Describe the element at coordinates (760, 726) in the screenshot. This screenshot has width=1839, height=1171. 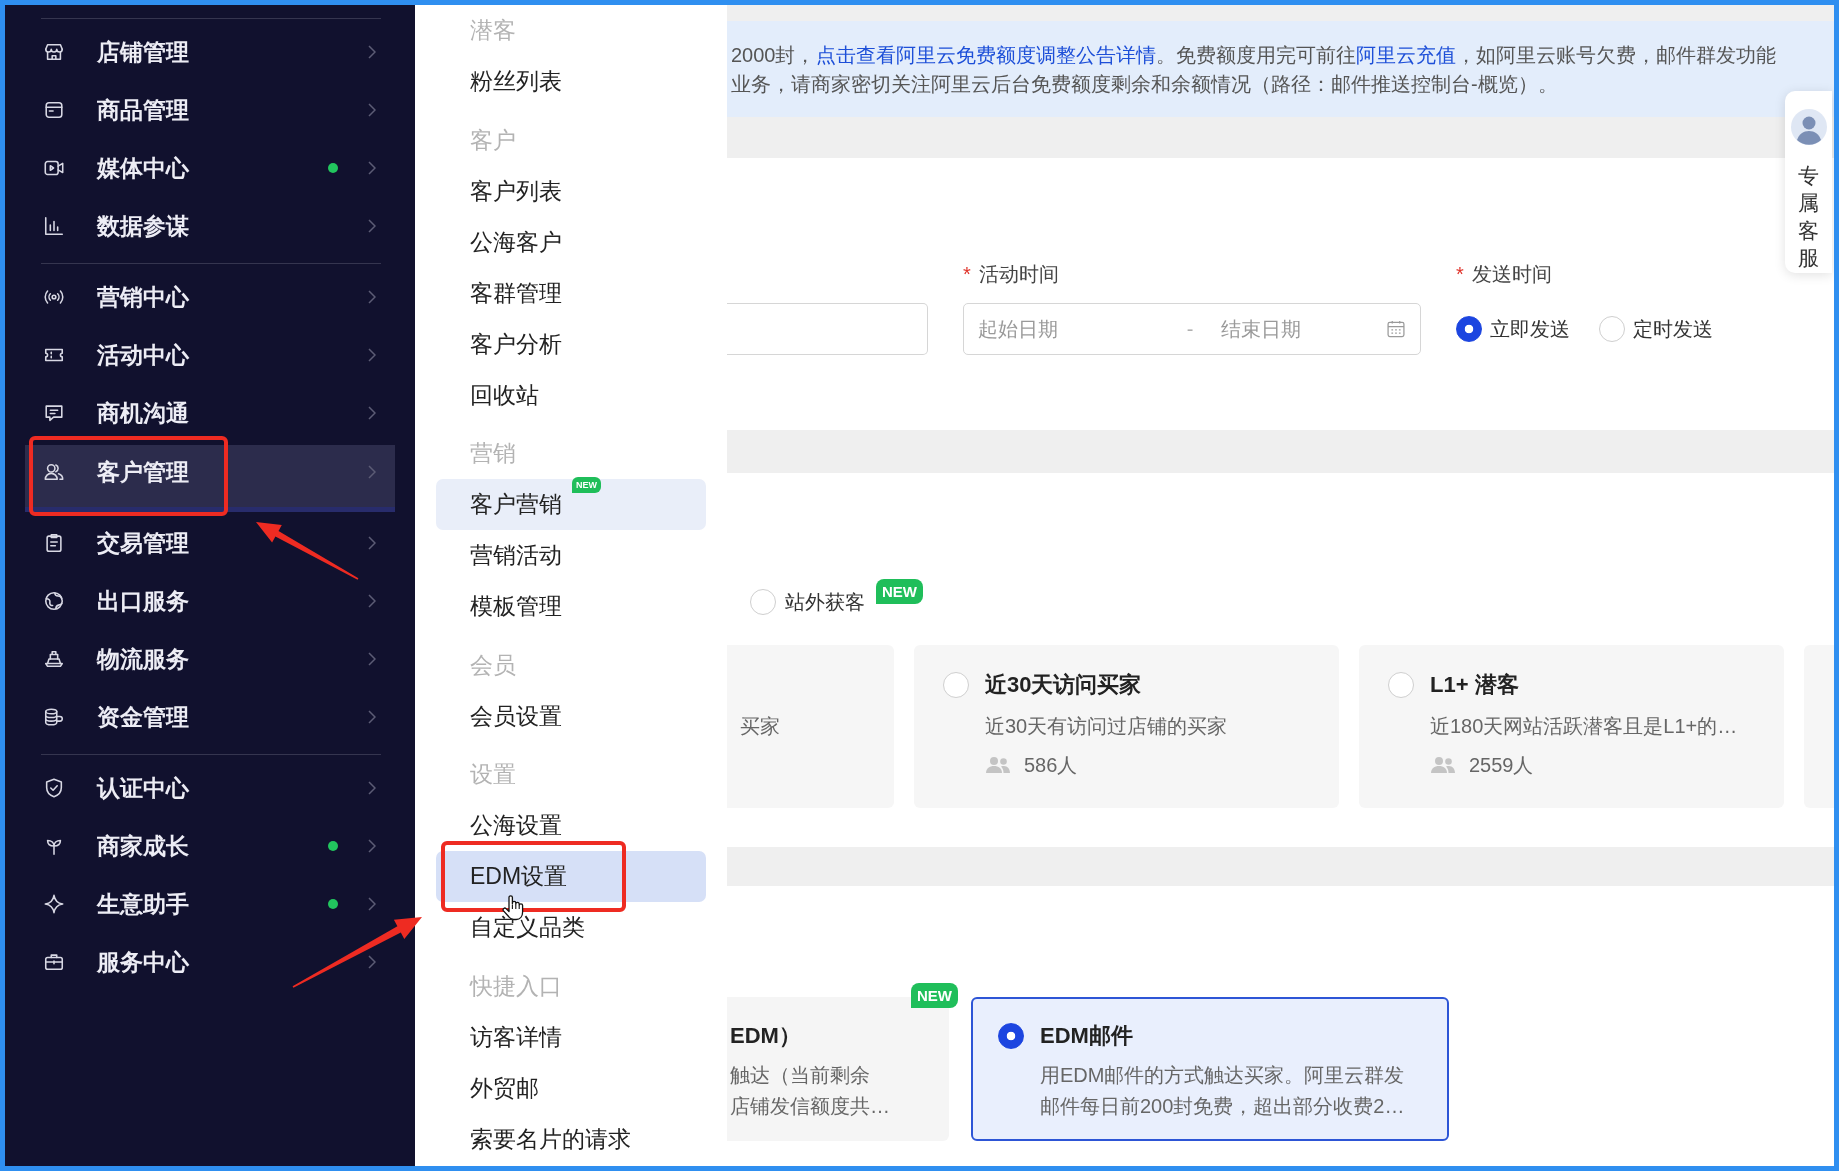
I see `card-description: 买家` at that location.